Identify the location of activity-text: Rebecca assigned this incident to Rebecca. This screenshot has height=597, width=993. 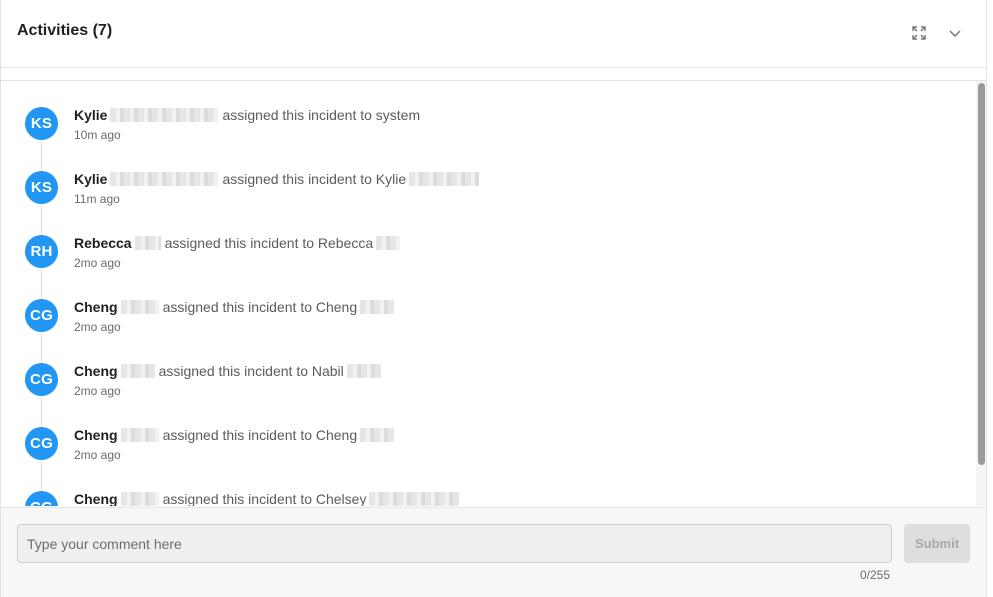
(239, 243).